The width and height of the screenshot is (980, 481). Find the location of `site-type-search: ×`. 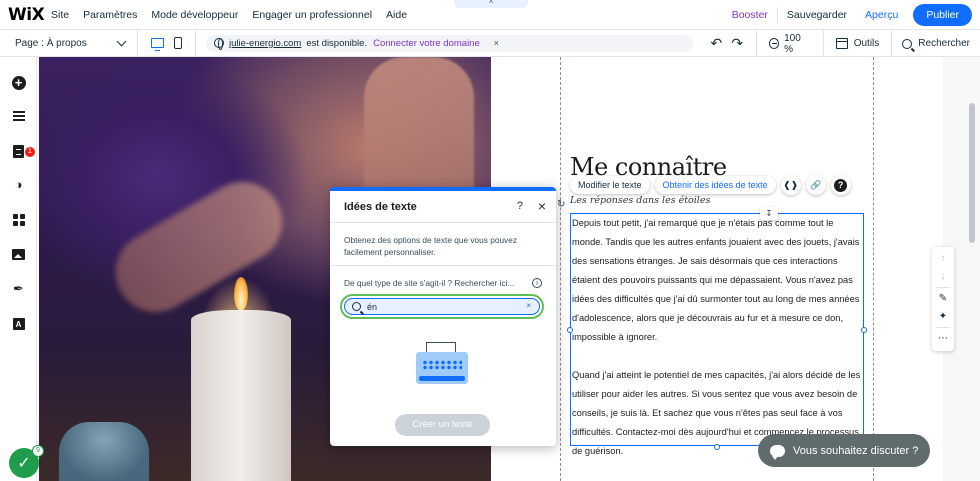

site-type-search: × is located at coordinates (442, 306).